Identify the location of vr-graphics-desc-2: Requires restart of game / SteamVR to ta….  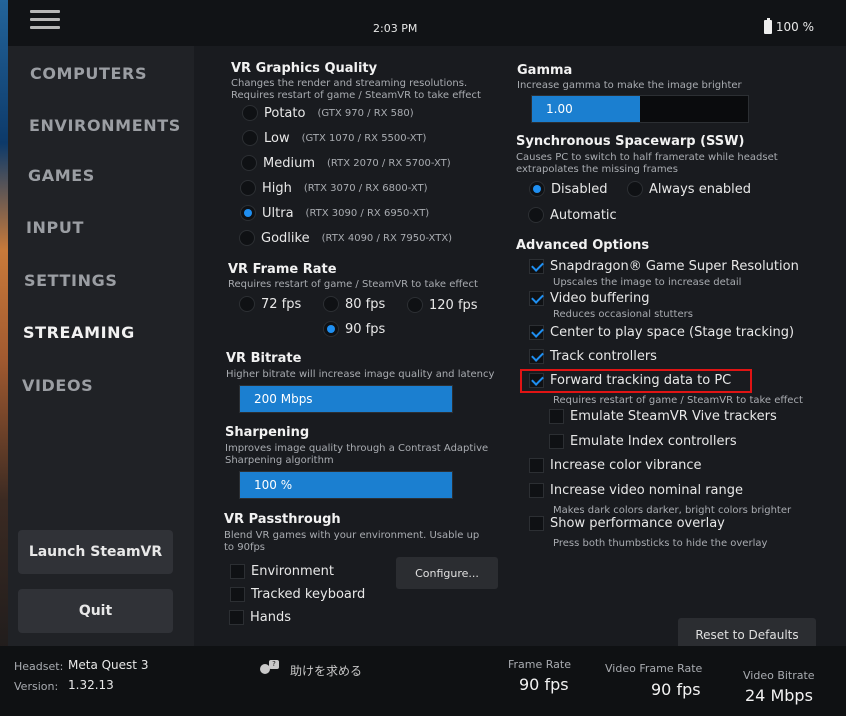
(356, 95).